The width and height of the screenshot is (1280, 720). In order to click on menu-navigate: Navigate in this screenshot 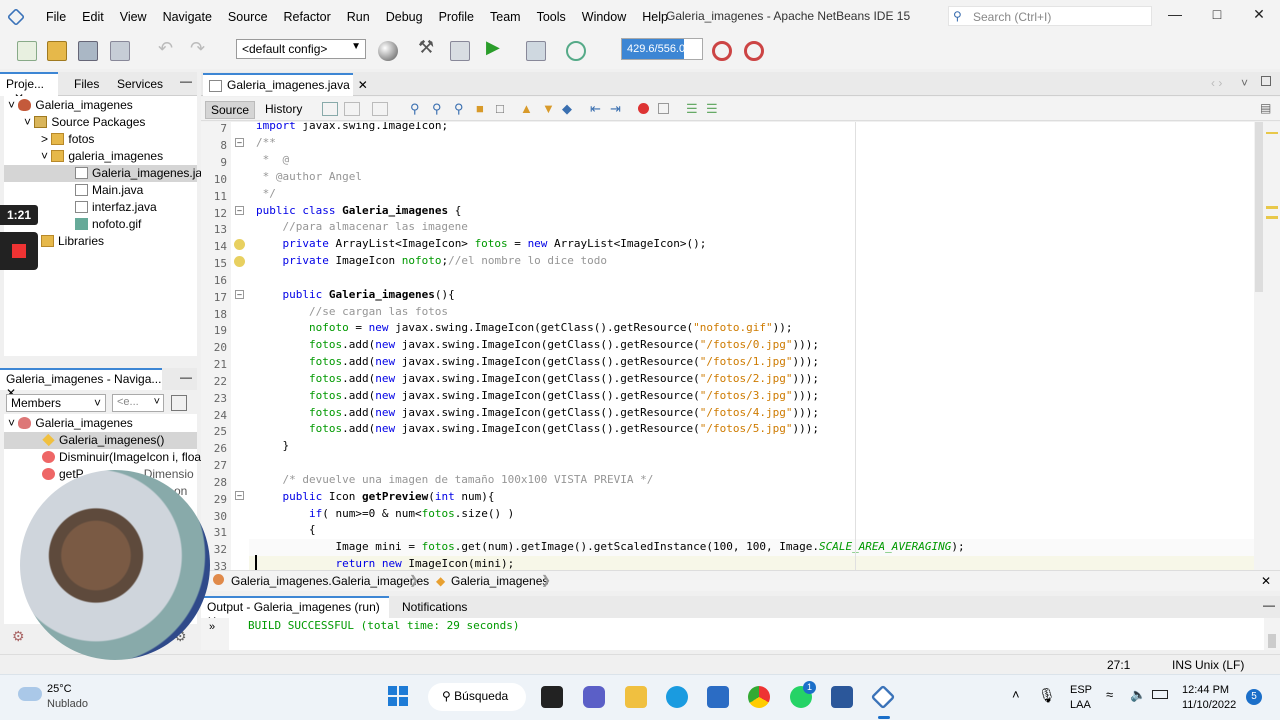, I will do `click(187, 17)`.